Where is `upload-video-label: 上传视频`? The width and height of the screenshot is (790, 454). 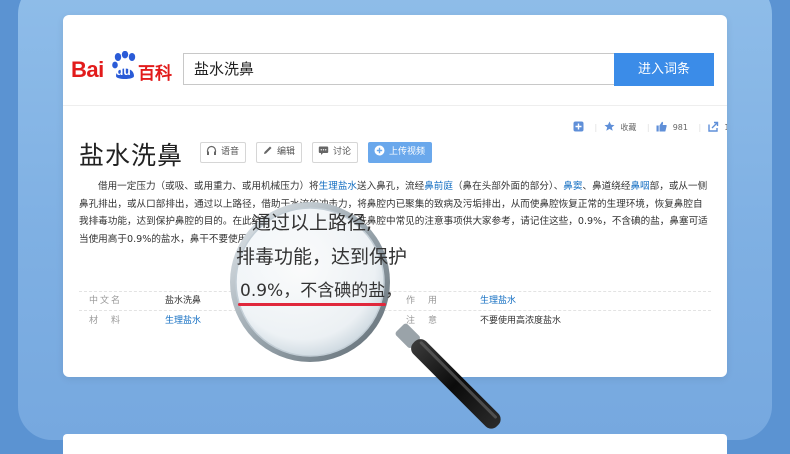
upload-video-label: 上传视频 is located at coordinates (407, 152).